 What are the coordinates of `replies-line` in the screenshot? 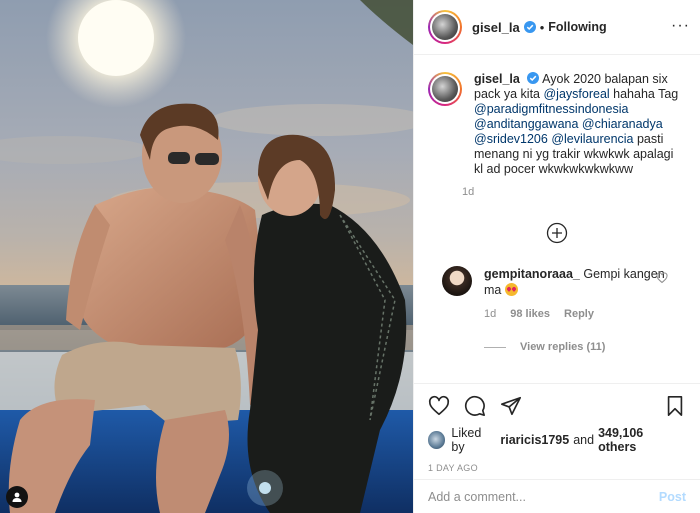 It's located at (495, 347).